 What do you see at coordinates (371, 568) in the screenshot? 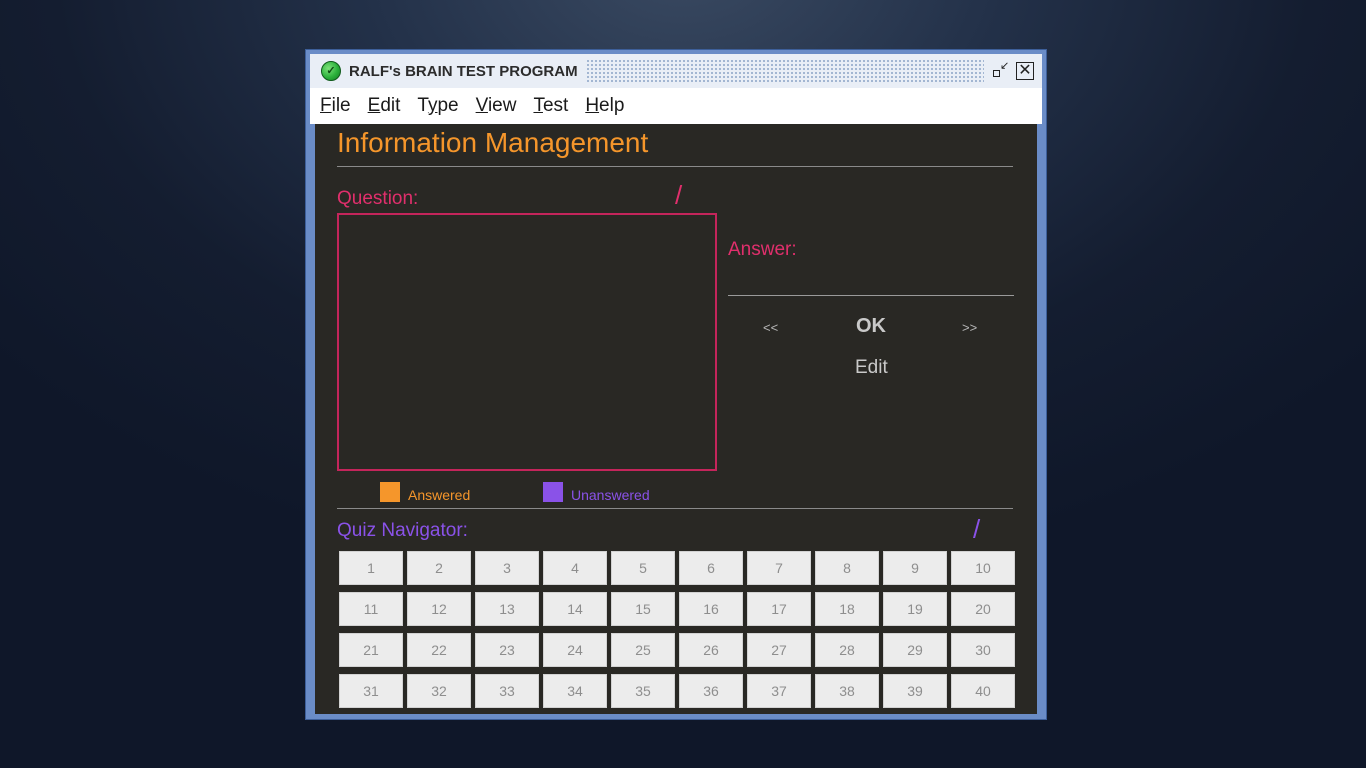
I see `quiz-question-button: 1` at bounding box center [371, 568].